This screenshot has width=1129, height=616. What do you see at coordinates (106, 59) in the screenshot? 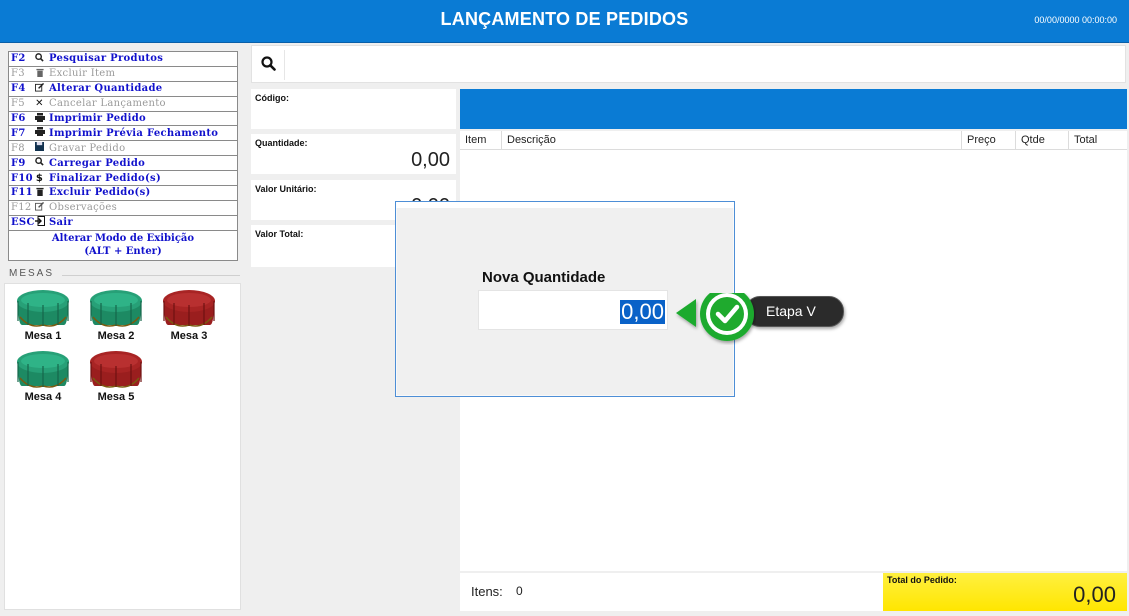
I see `shortcut-label: Pesquisar Produtos` at bounding box center [106, 59].